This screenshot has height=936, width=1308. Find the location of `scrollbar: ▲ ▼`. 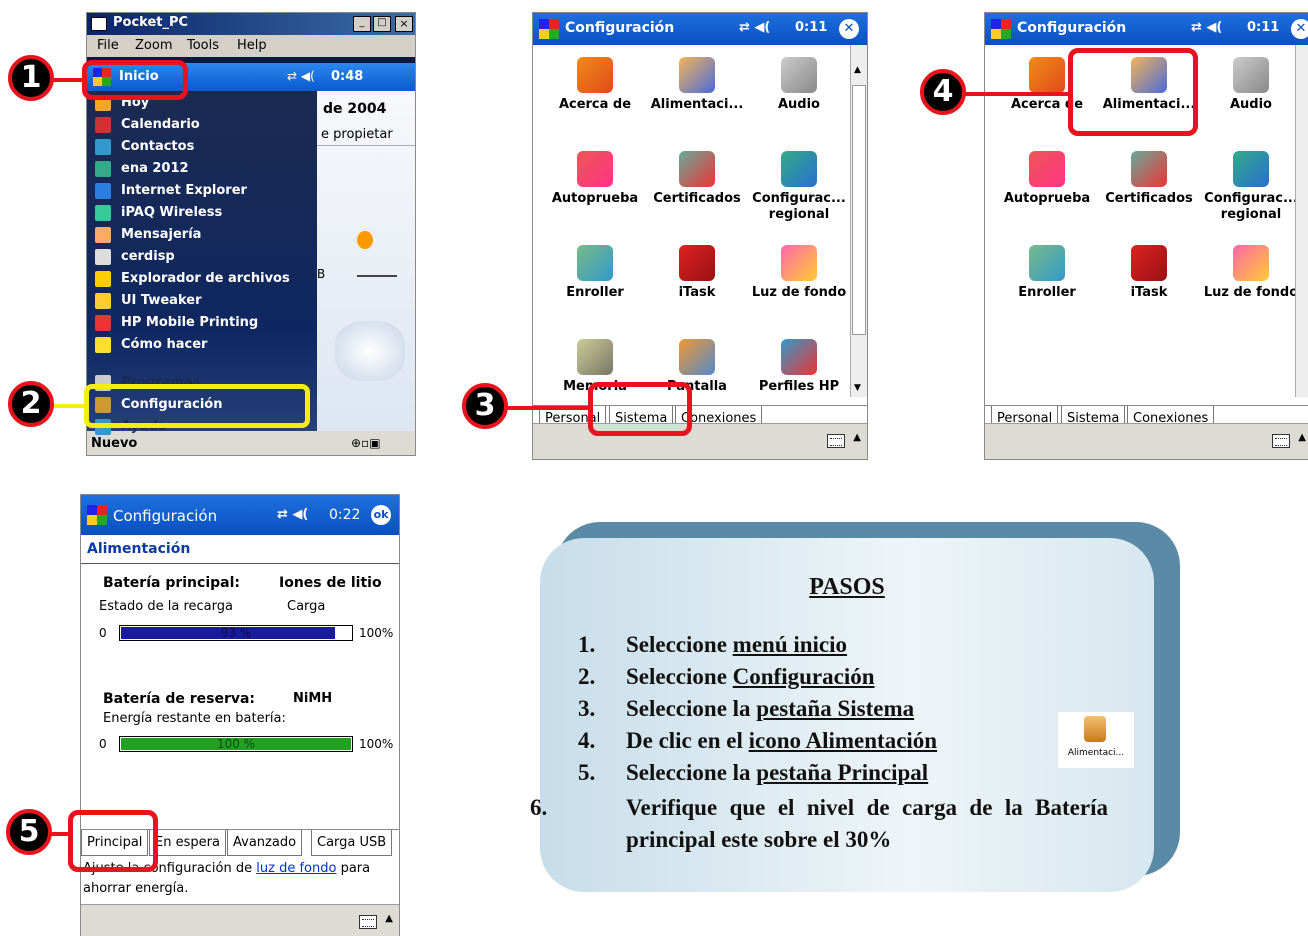

scrollbar: ▲ ▼ is located at coordinates (858, 221).